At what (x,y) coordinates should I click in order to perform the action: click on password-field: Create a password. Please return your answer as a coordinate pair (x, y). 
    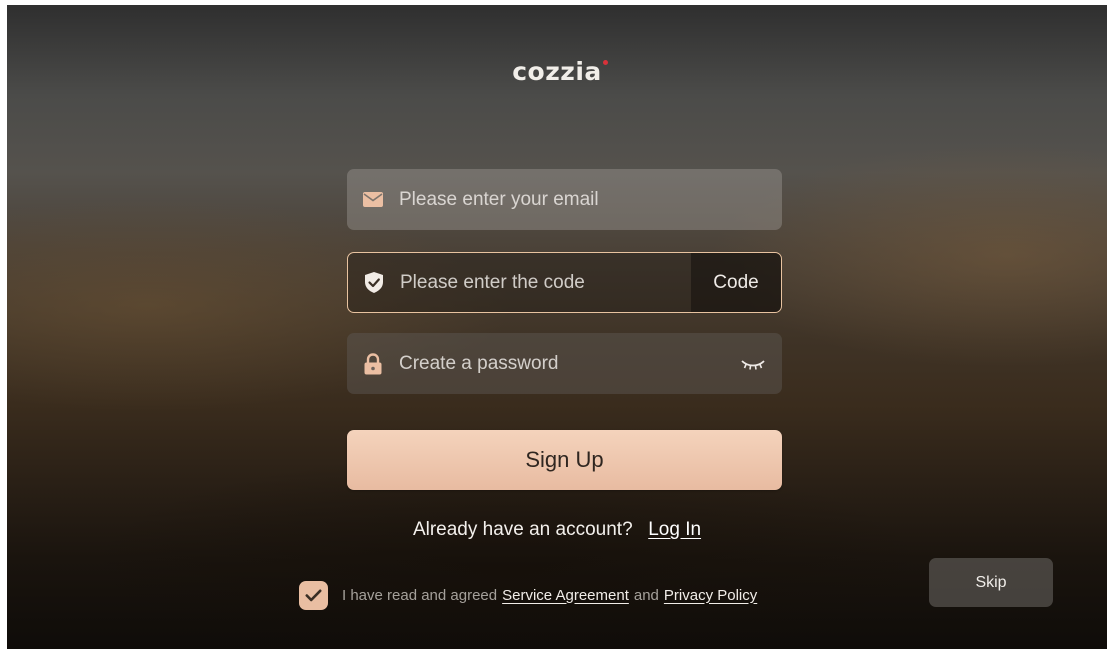
    Looking at the image, I should click on (564, 363).